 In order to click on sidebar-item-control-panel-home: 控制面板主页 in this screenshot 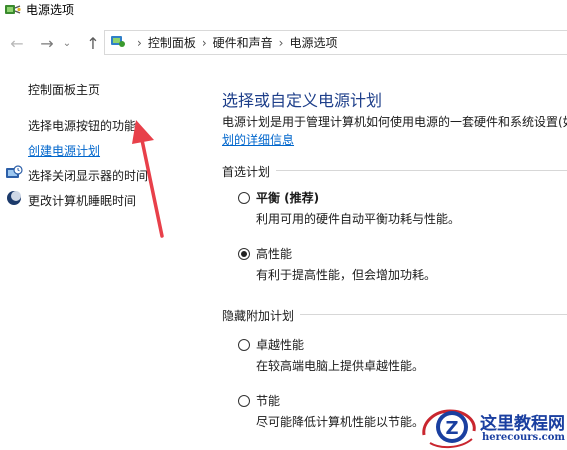, I will do `click(64, 89)`.